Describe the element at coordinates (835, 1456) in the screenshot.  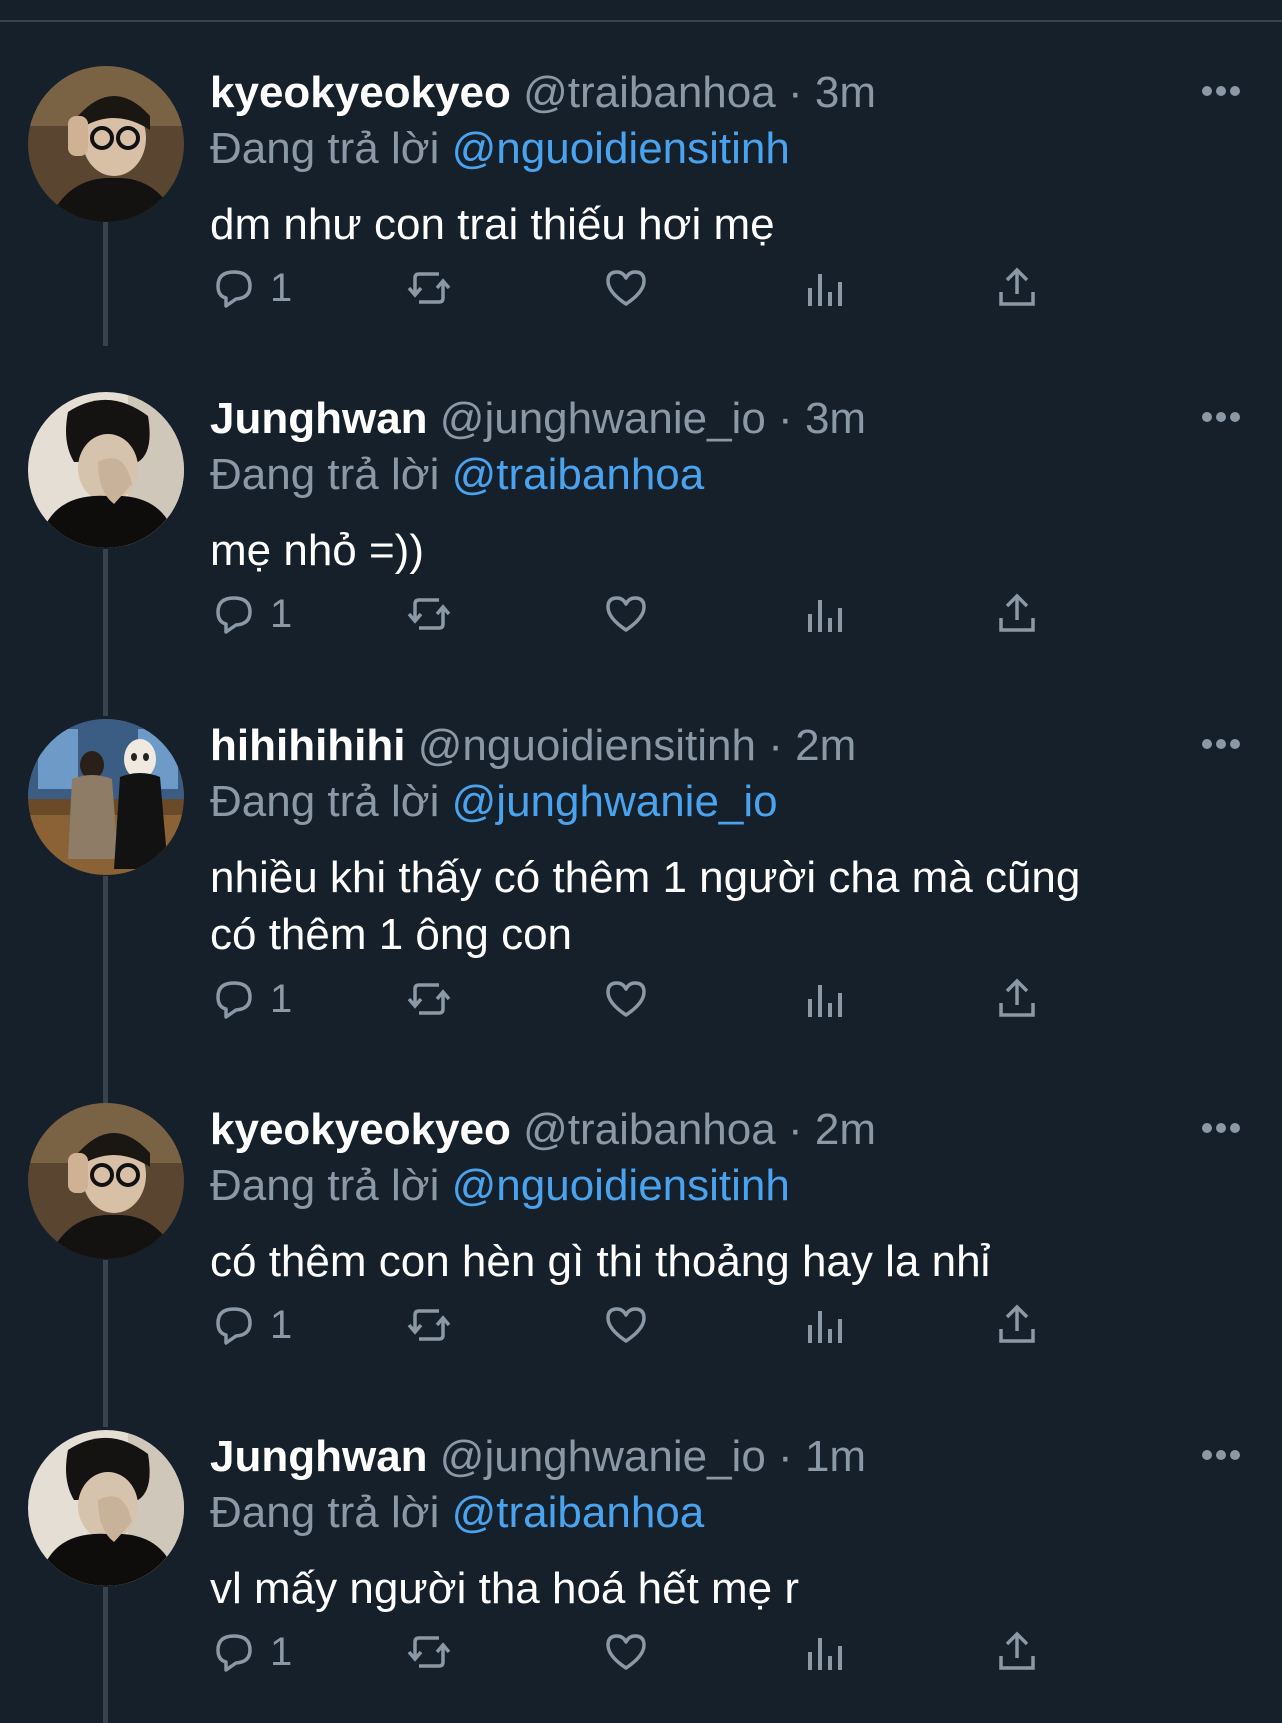
I see `timestamp: 1m` at that location.